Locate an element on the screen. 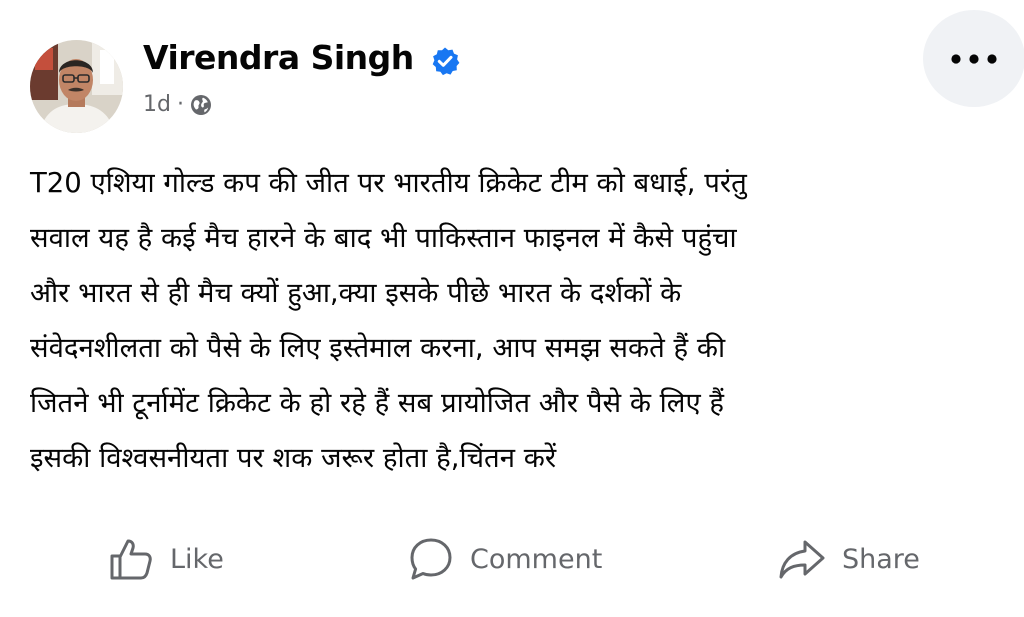  share-button: Share is located at coordinates (849, 559).